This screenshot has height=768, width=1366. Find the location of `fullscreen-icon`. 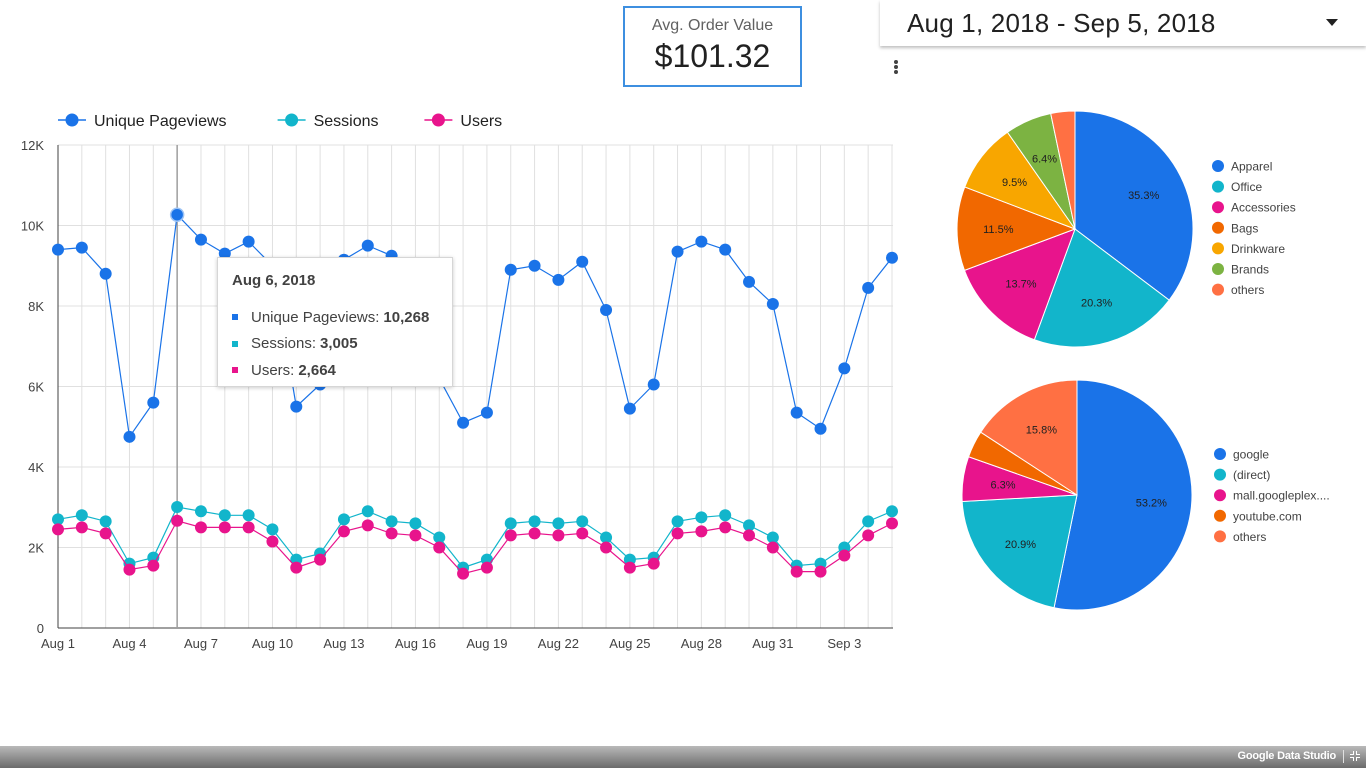

fullscreen-icon is located at coordinates (1355, 756).